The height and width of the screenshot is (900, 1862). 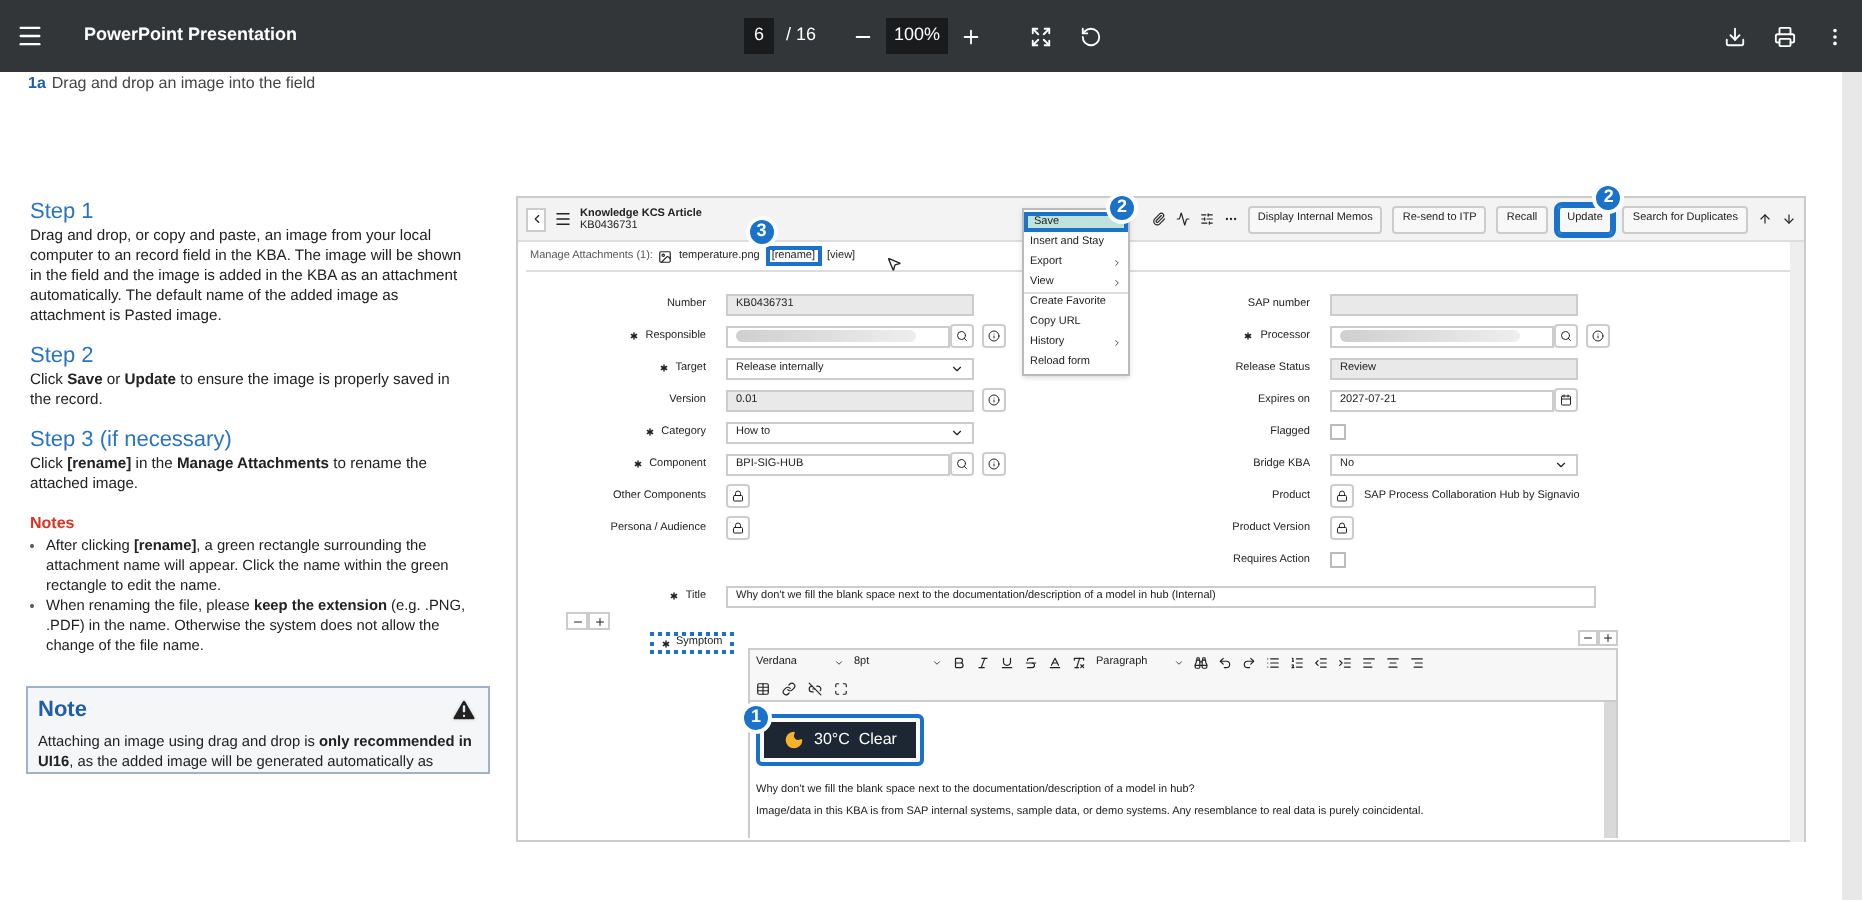 What do you see at coordinates (1765, 219) in the screenshot?
I see `arrow-up-icon` at bounding box center [1765, 219].